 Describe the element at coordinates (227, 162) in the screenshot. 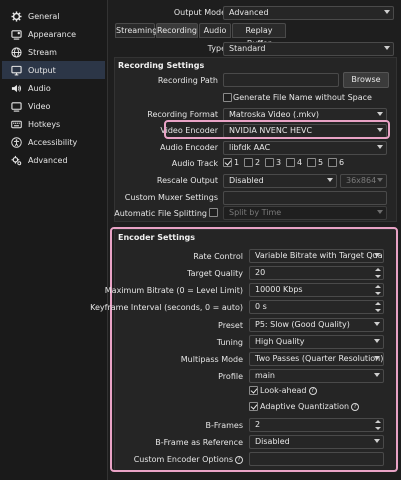

I see `audio-track-1-checkbox` at that location.